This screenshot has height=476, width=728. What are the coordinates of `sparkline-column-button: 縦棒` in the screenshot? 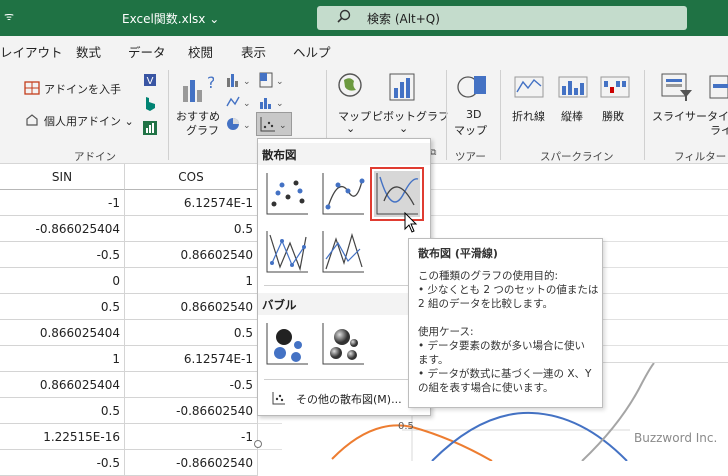 It's located at (572, 116).